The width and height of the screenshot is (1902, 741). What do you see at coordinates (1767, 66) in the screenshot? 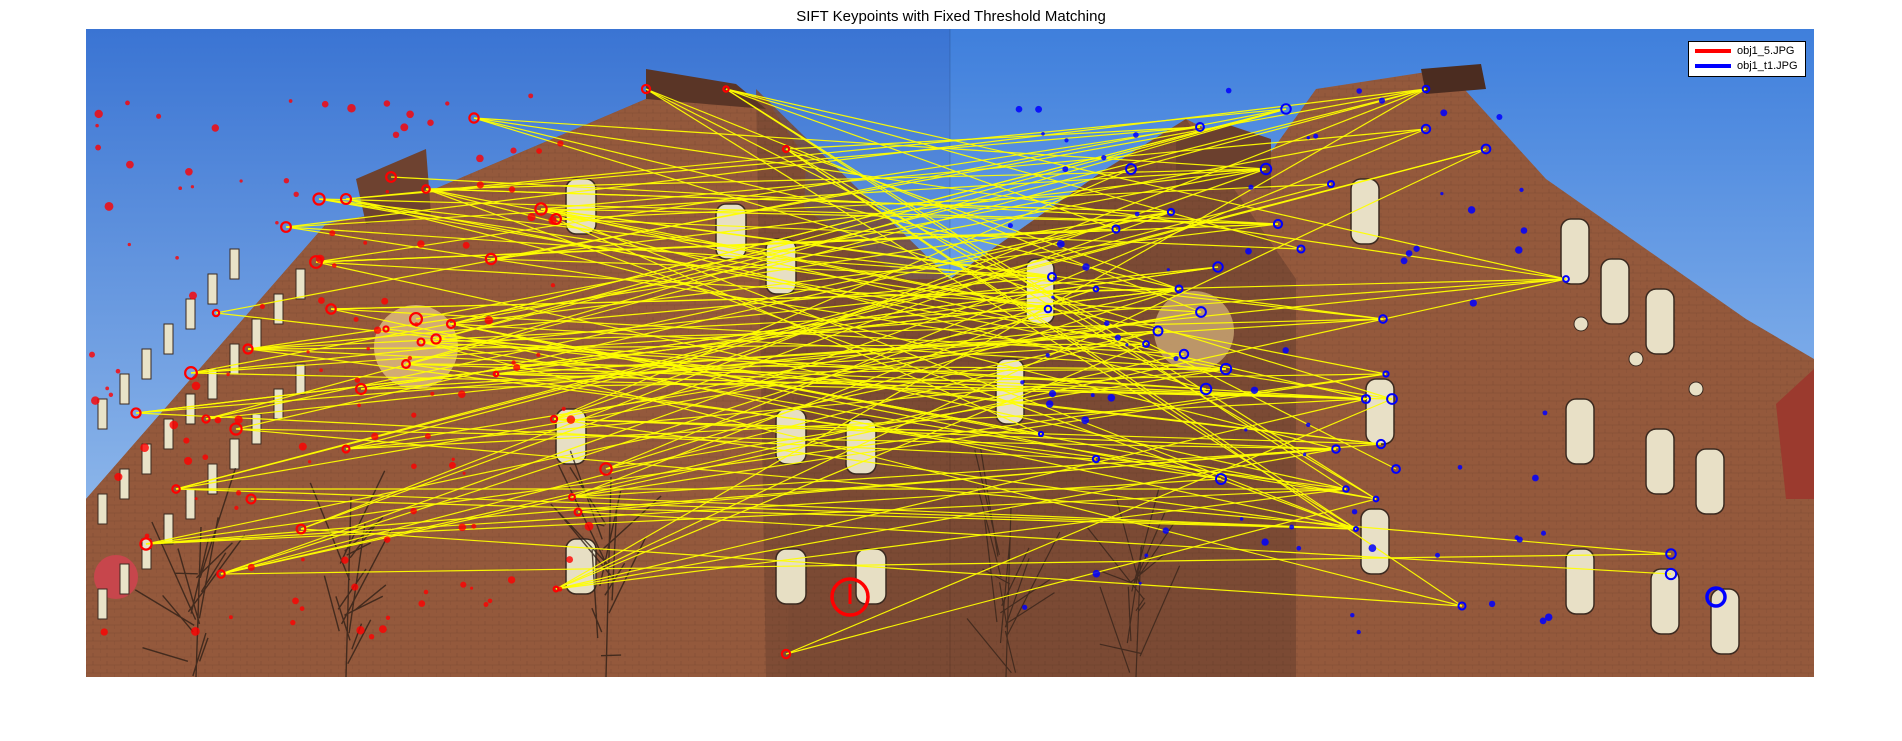
I see `legend-label-right: obj1_t1.JPG` at bounding box center [1767, 66].